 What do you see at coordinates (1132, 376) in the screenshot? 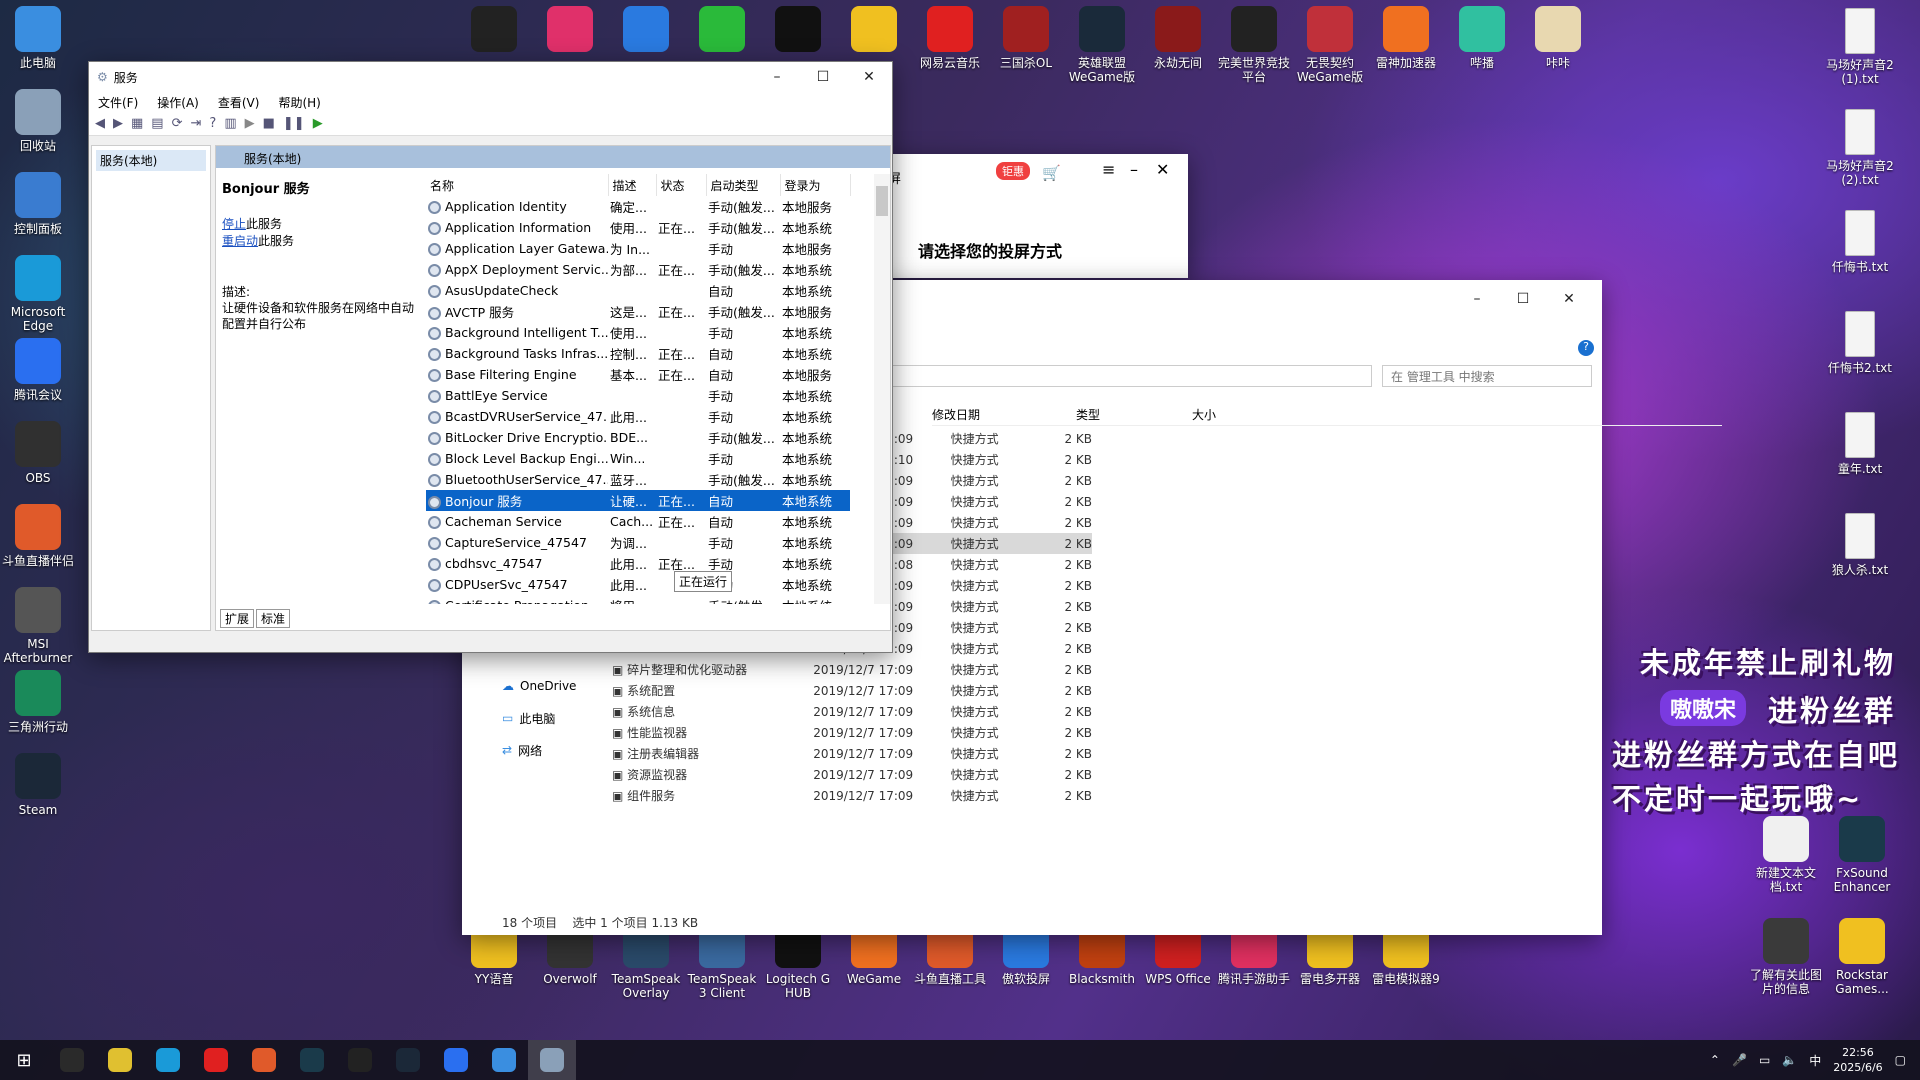
I see `address-bar` at bounding box center [1132, 376].